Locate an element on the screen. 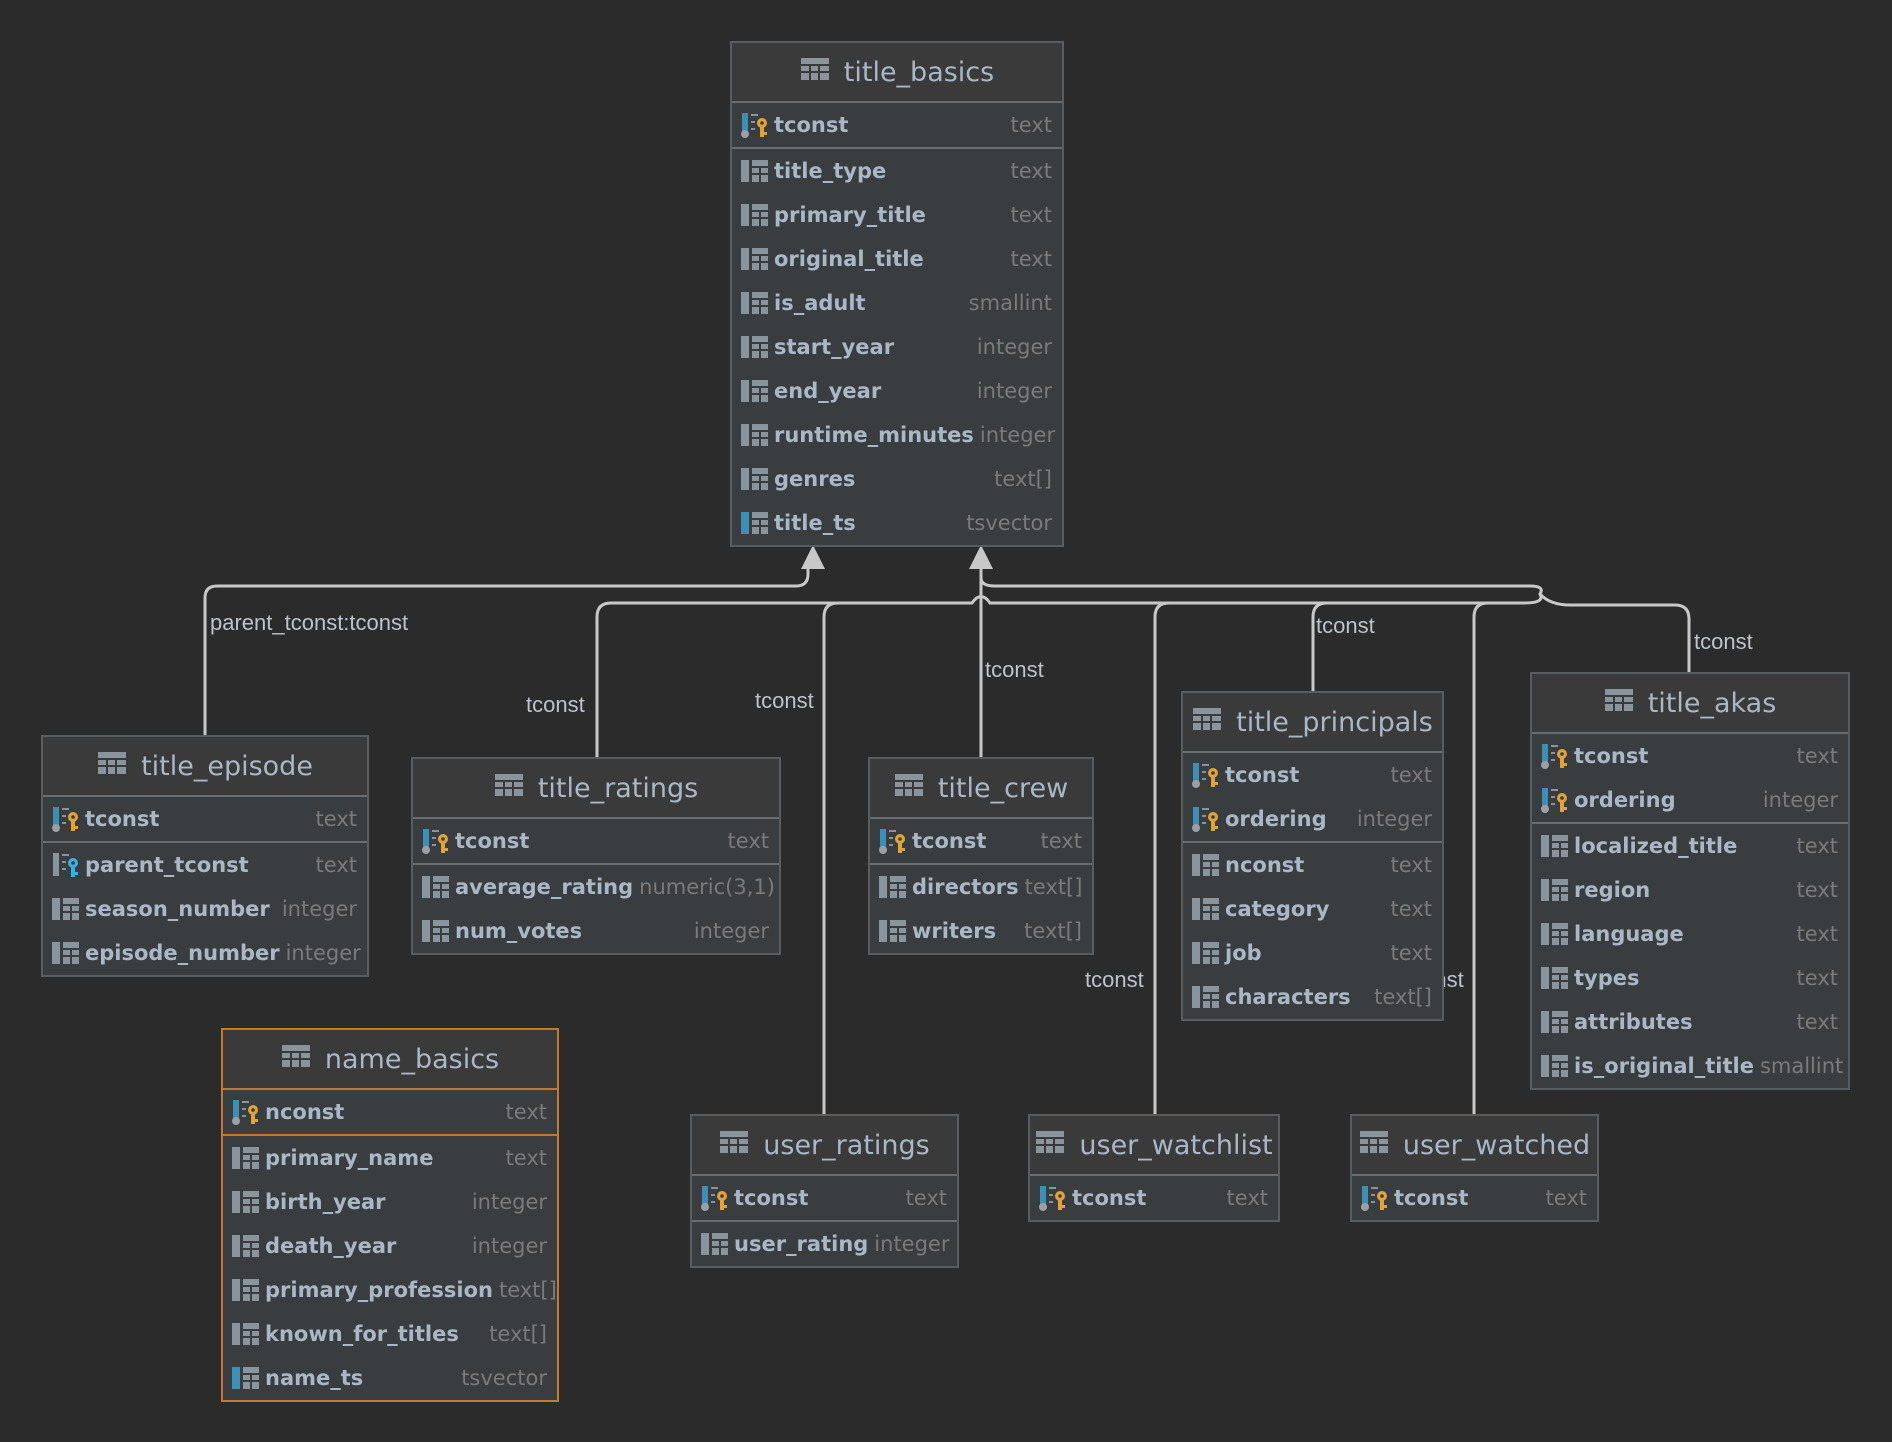 Image resolution: width=1892 pixels, height=1442 pixels. table-header: user_watched is located at coordinates (1474, 1146).